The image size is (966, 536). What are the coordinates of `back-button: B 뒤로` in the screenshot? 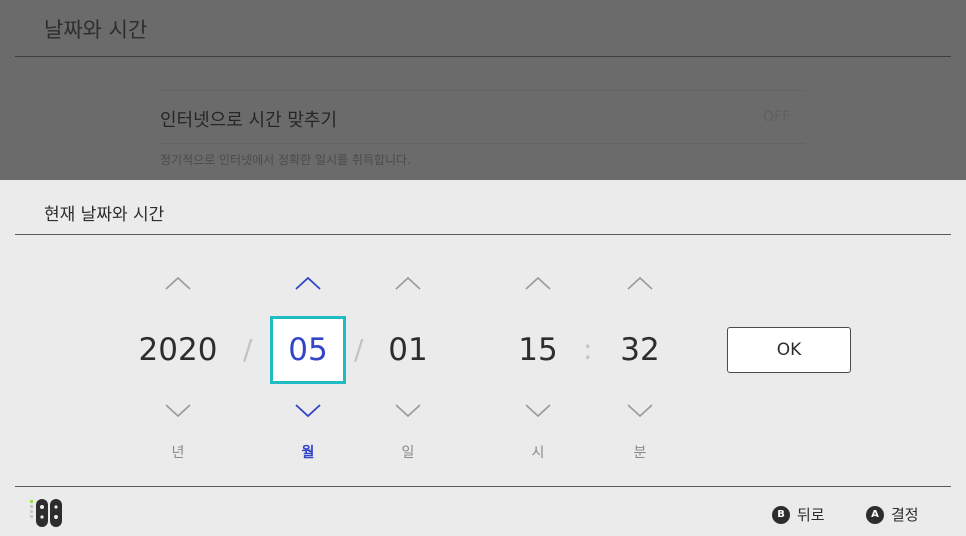 It's located at (798, 514).